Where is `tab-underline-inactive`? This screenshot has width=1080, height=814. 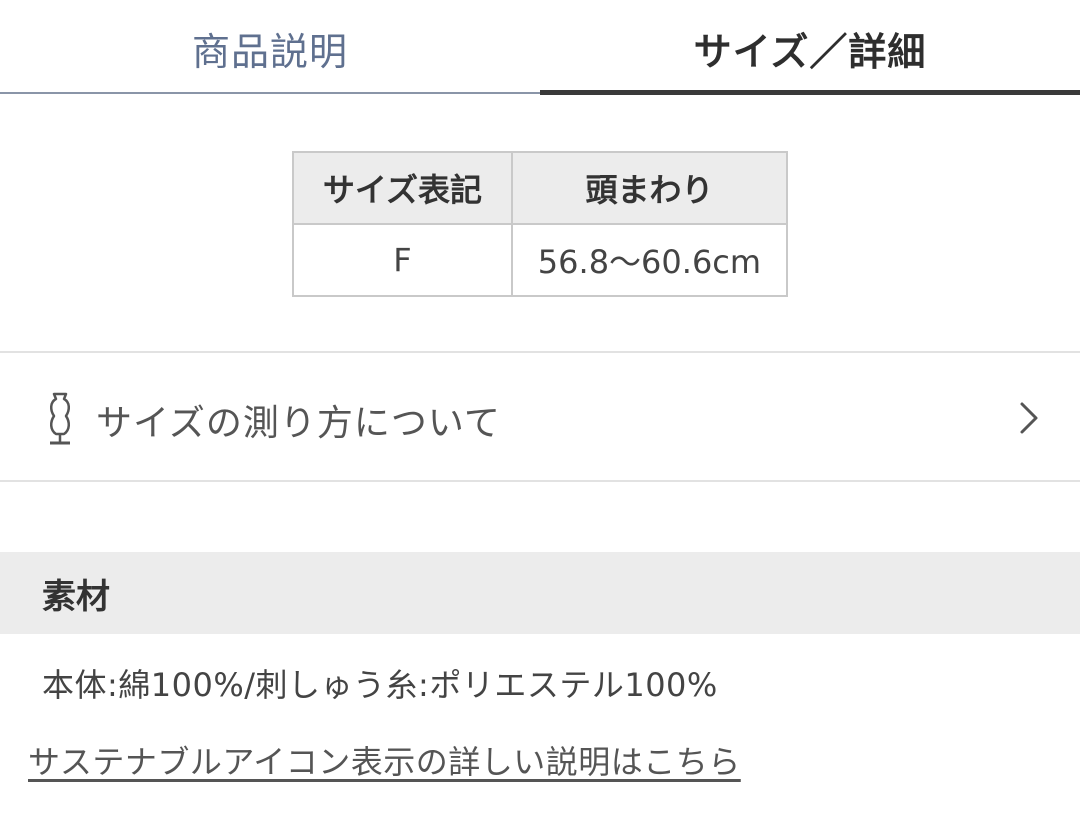
tab-underline-inactive is located at coordinates (270, 93).